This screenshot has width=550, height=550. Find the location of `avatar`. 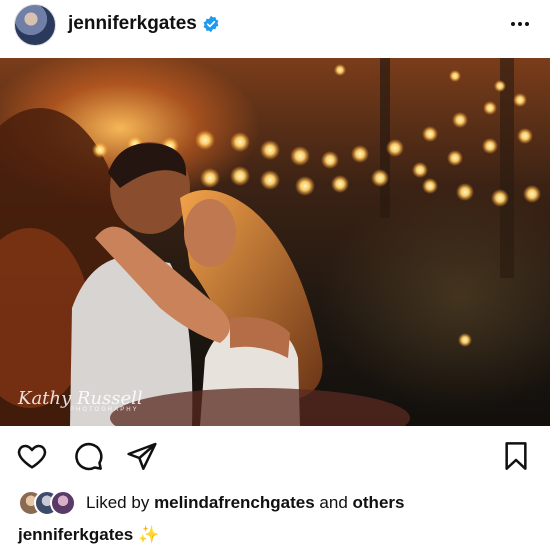

avatar is located at coordinates (35, 25).